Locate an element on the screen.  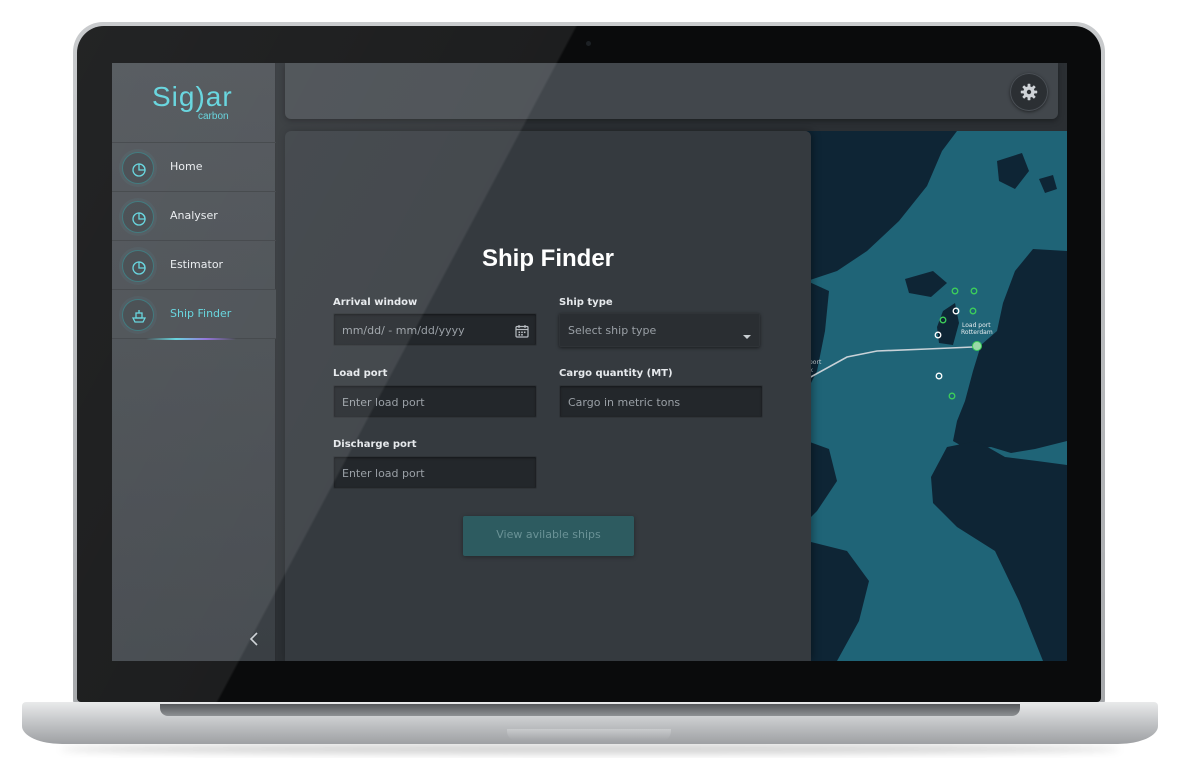
laptop-shadow is located at coordinates (590, 749).